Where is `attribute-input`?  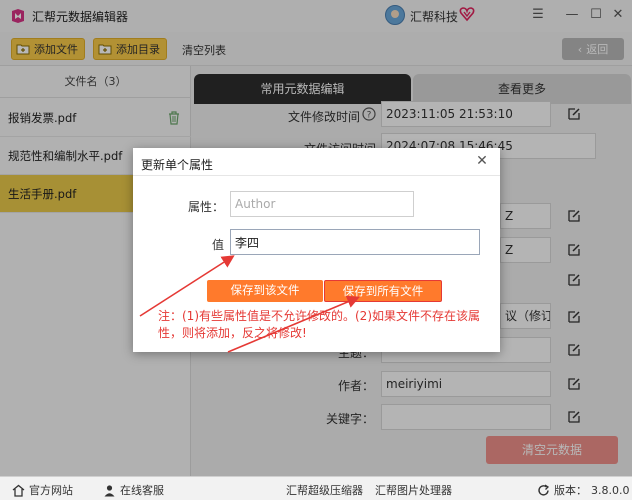
attribute-input is located at coordinates (322, 204).